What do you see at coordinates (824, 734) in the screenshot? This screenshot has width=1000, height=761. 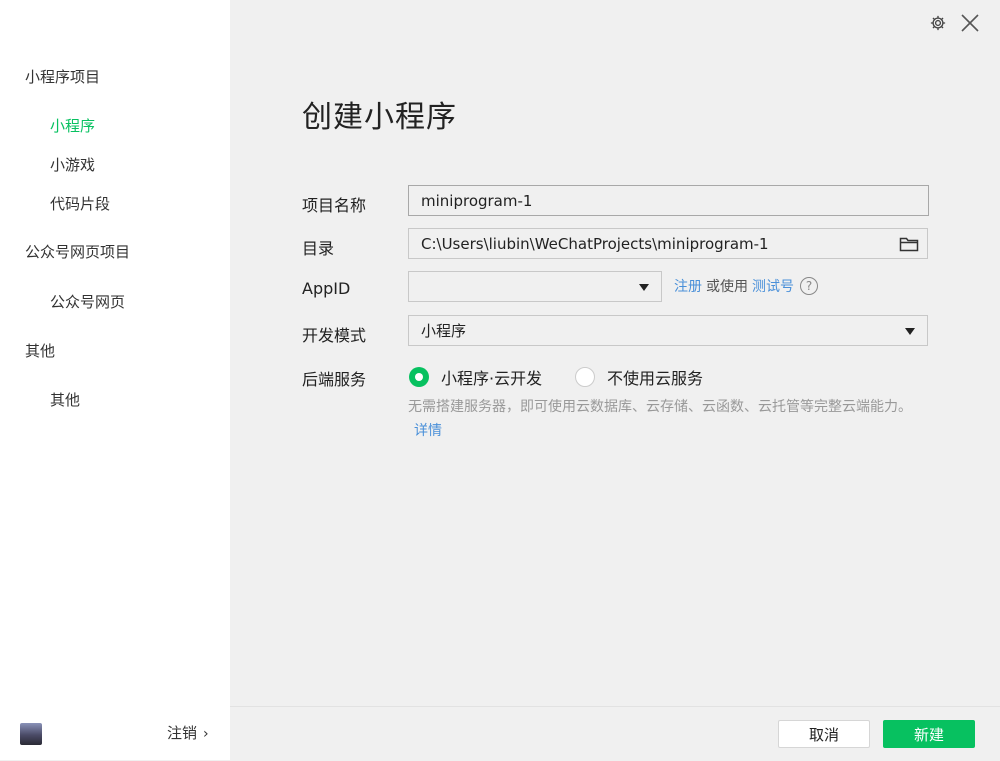 I see `cancel-button: 取消` at bounding box center [824, 734].